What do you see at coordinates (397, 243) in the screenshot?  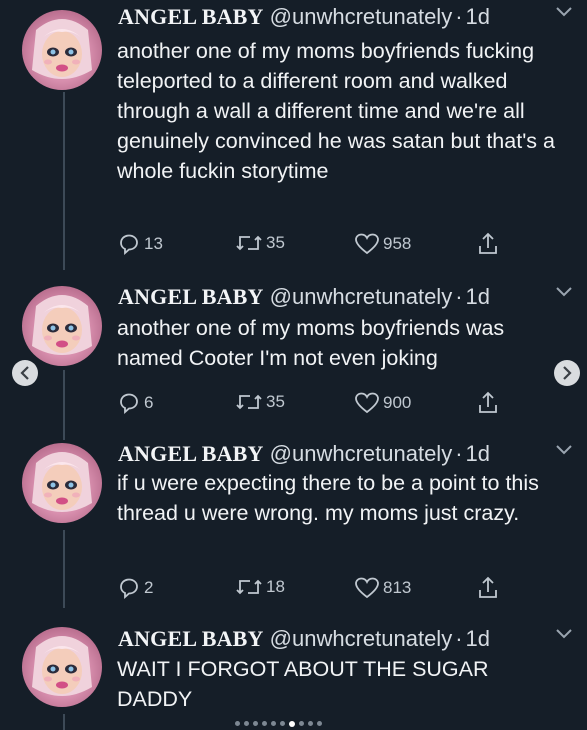 I see `like-count: 958` at bounding box center [397, 243].